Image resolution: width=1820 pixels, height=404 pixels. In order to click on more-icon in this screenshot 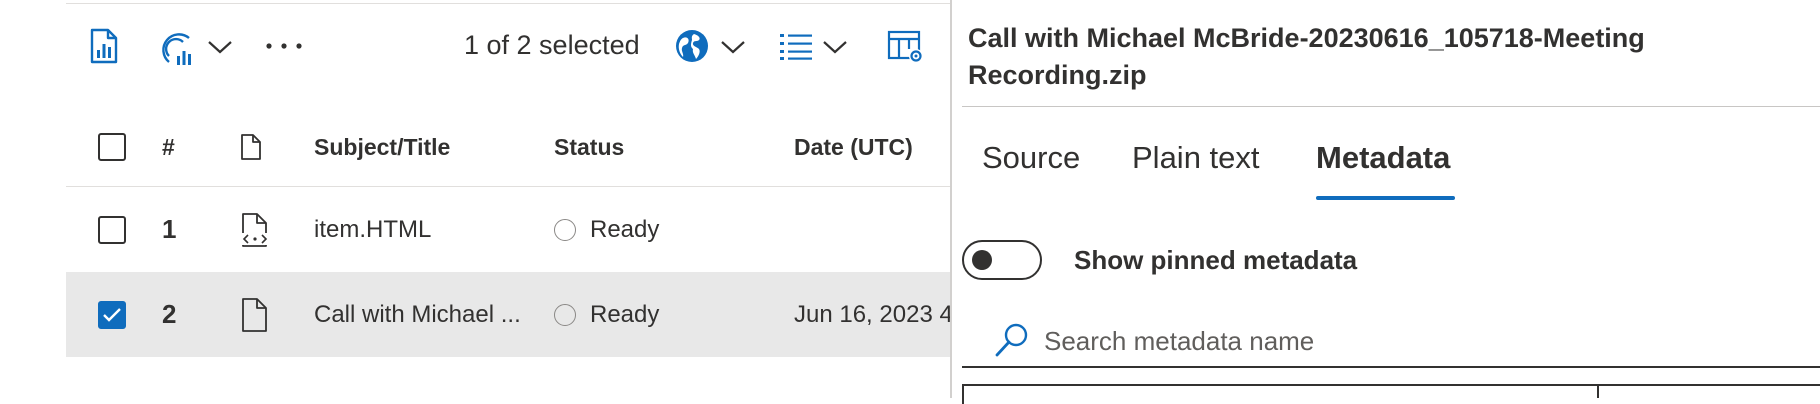, I will do `click(284, 46)`.